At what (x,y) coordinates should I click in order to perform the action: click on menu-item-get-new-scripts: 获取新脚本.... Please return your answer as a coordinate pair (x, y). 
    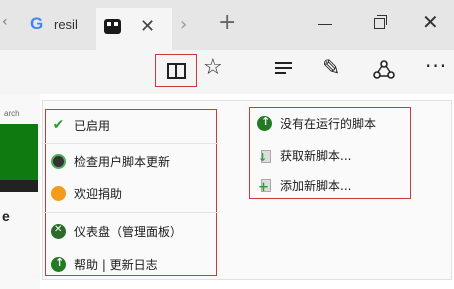
    Looking at the image, I should click on (304, 155).